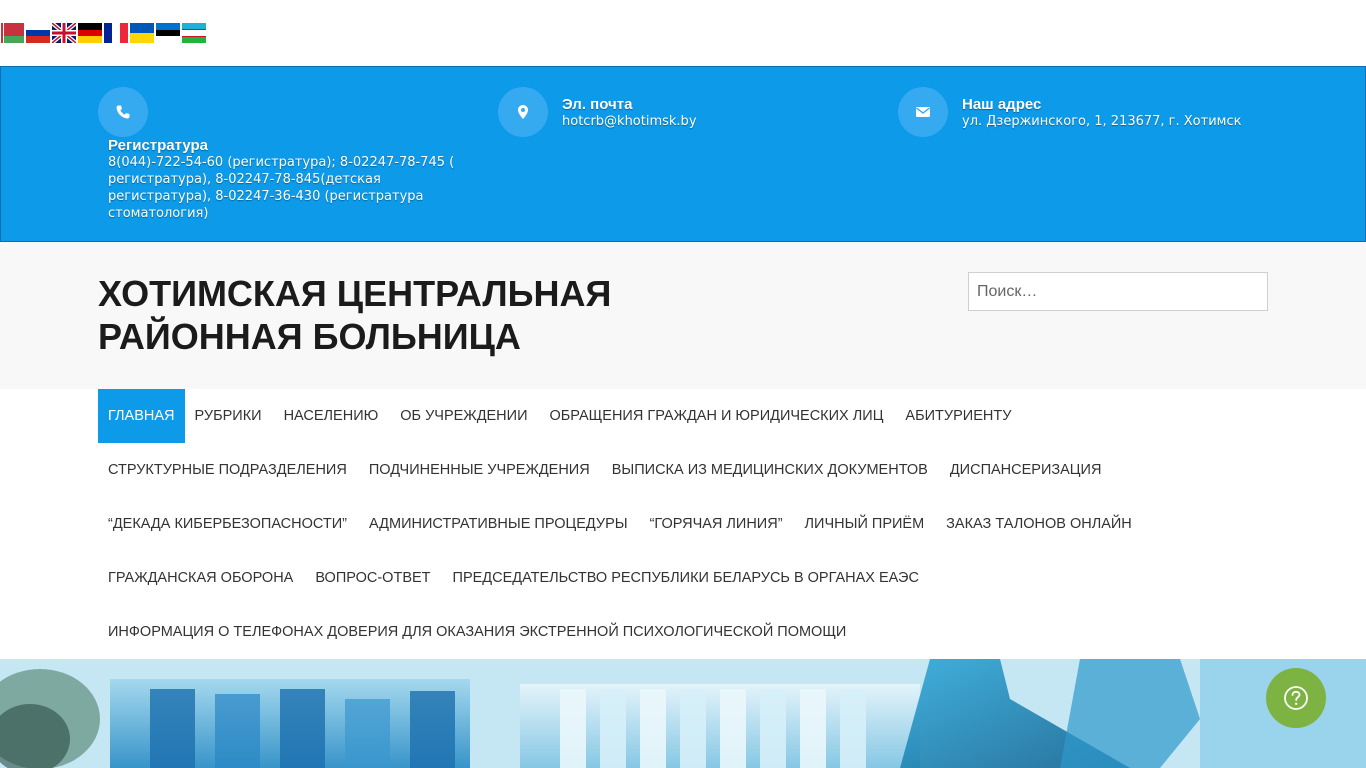  I want to click on search-input, so click(1118, 291).